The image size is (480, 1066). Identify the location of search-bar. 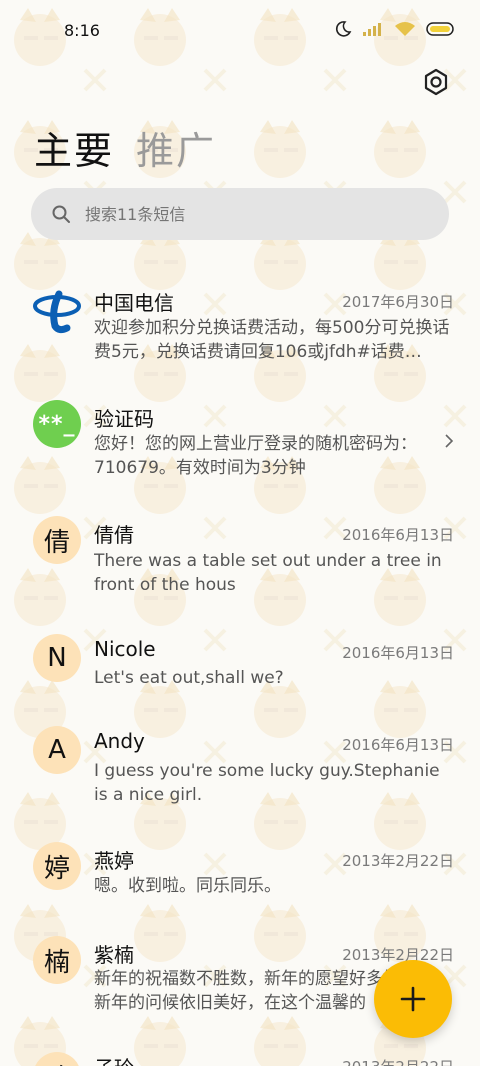
(240, 214).